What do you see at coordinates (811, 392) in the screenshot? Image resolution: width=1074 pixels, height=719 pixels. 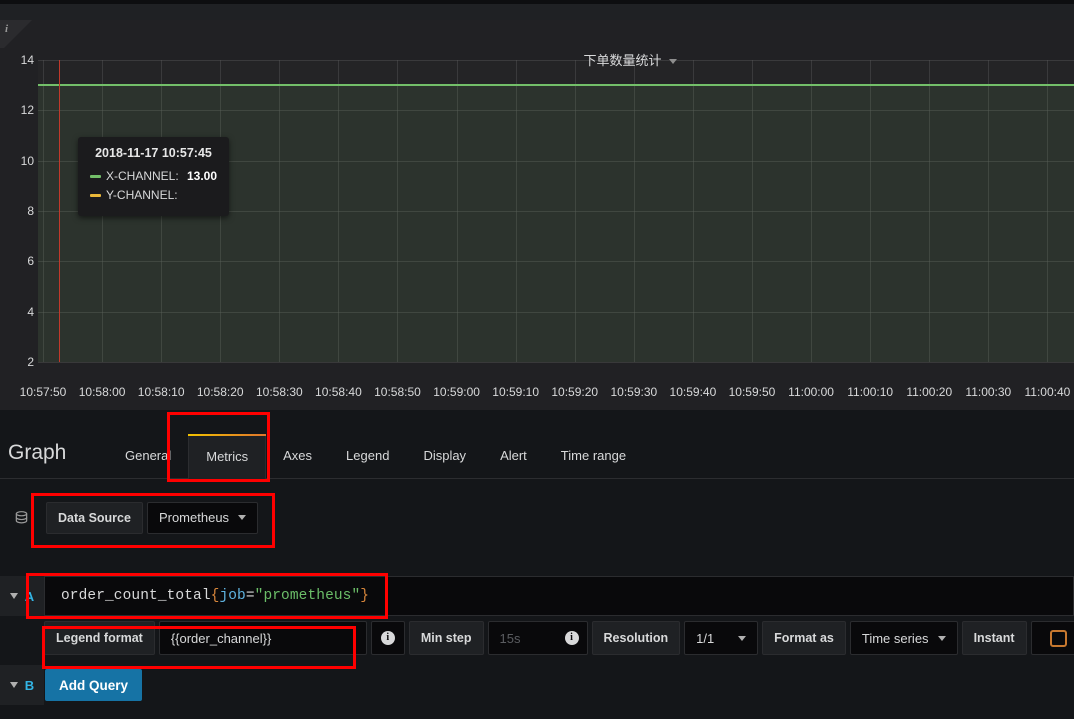 I see `x-axis-tick-label: 11:00:00` at bounding box center [811, 392].